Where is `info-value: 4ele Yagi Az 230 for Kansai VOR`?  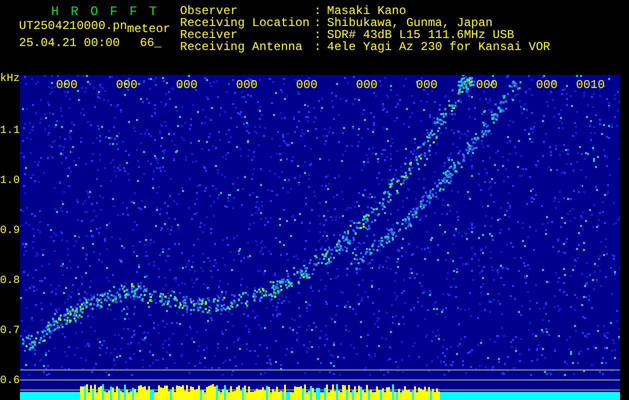
info-value: 4ele Yagi Az 230 for Kansai VOR is located at coordinates (438, 47).